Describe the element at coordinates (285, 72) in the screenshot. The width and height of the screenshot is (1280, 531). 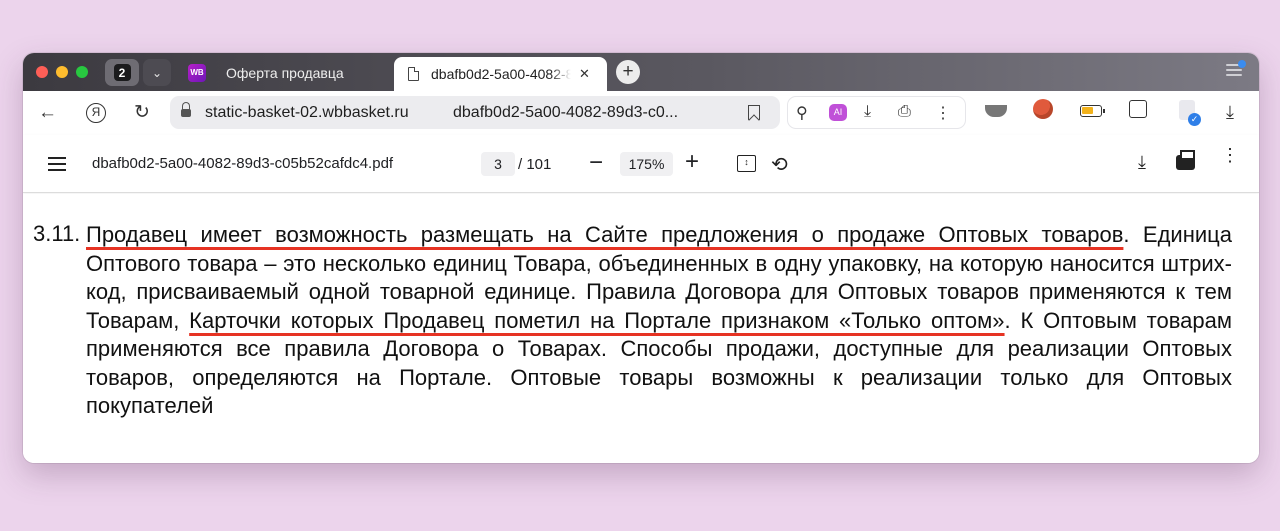
I see `tab-label: Оферта продавца` at that location.